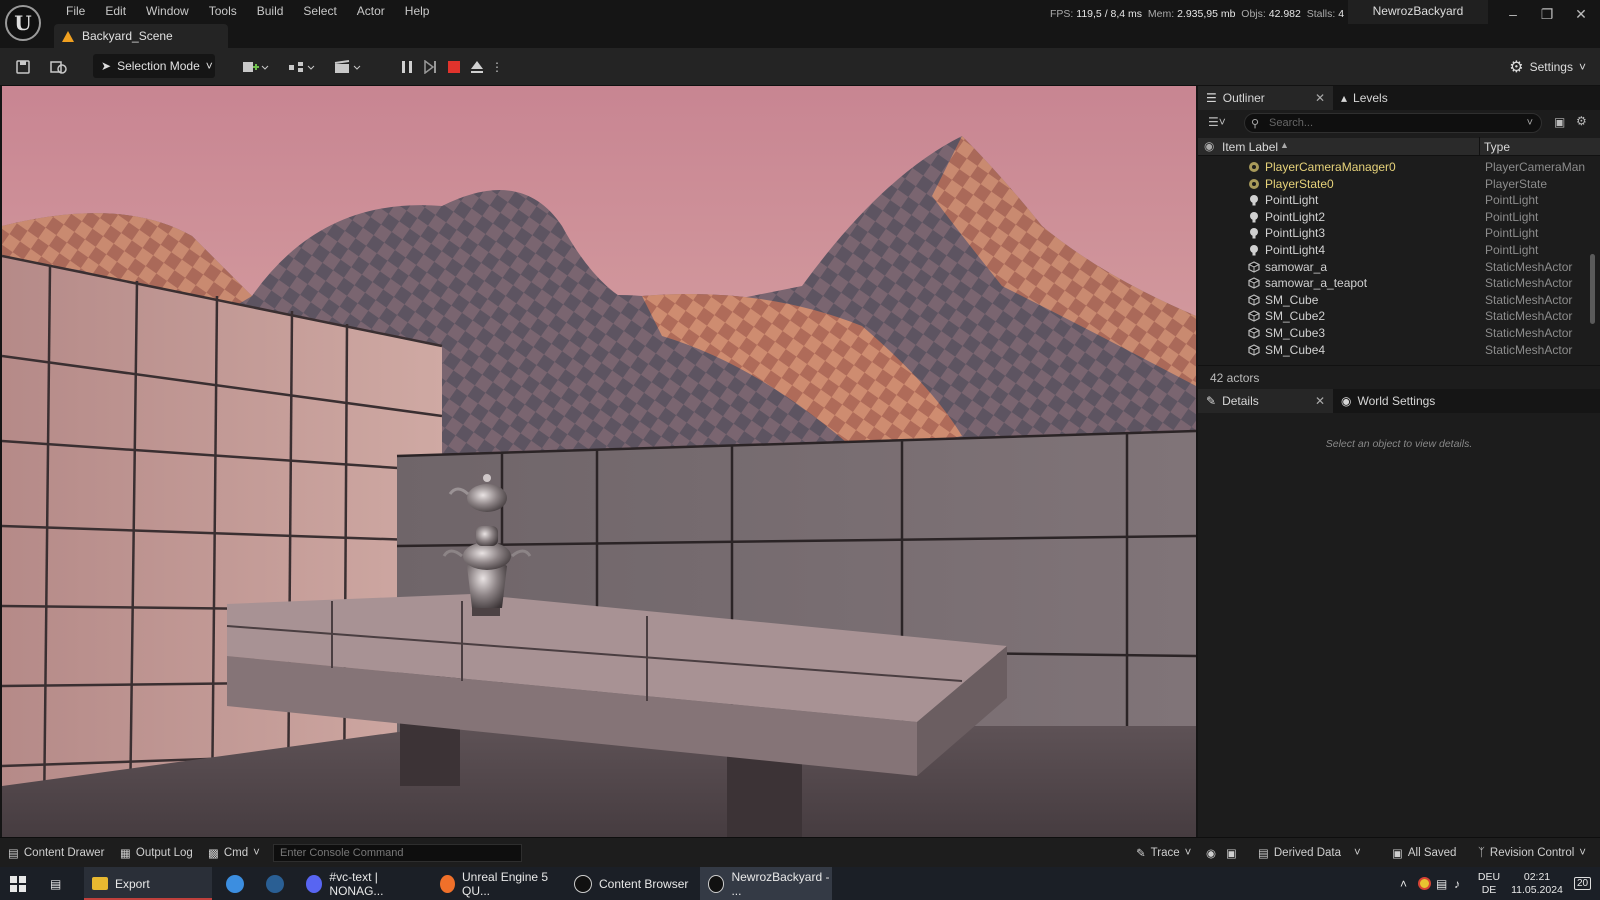 This screenshot has width=1600, height=900. I want to click on blueprint-button, so click(301, 67).